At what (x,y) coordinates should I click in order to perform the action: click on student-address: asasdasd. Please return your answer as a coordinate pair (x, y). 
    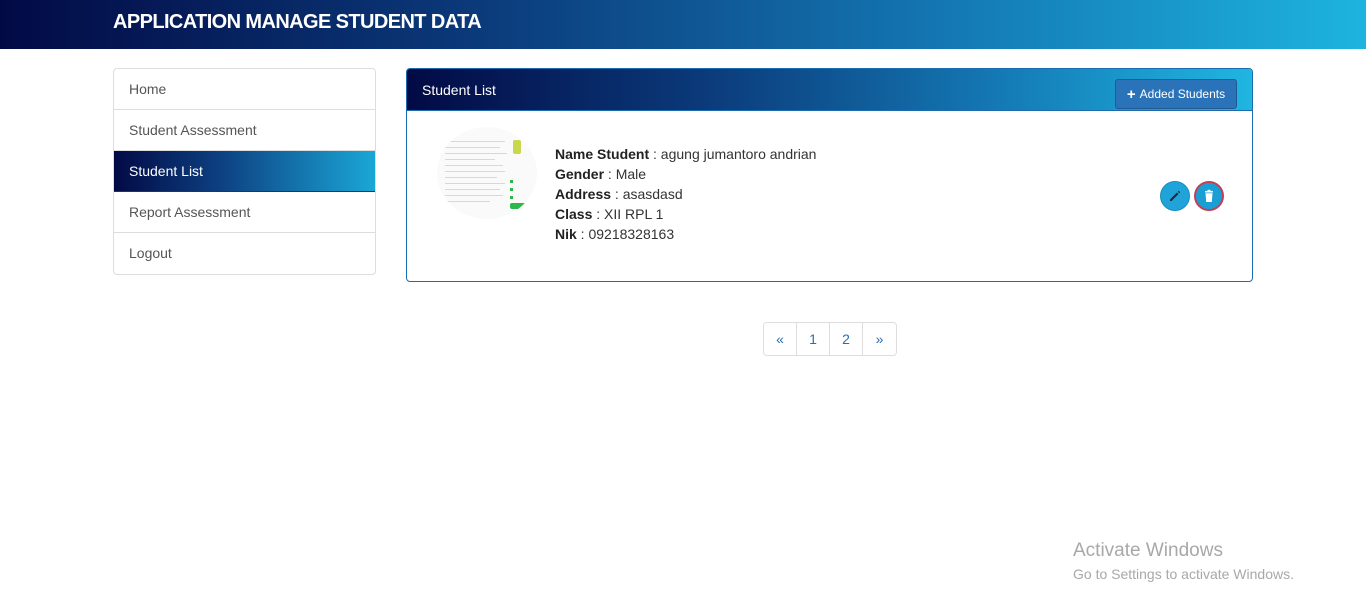
    Looking at the image, I should click on (652, 194).